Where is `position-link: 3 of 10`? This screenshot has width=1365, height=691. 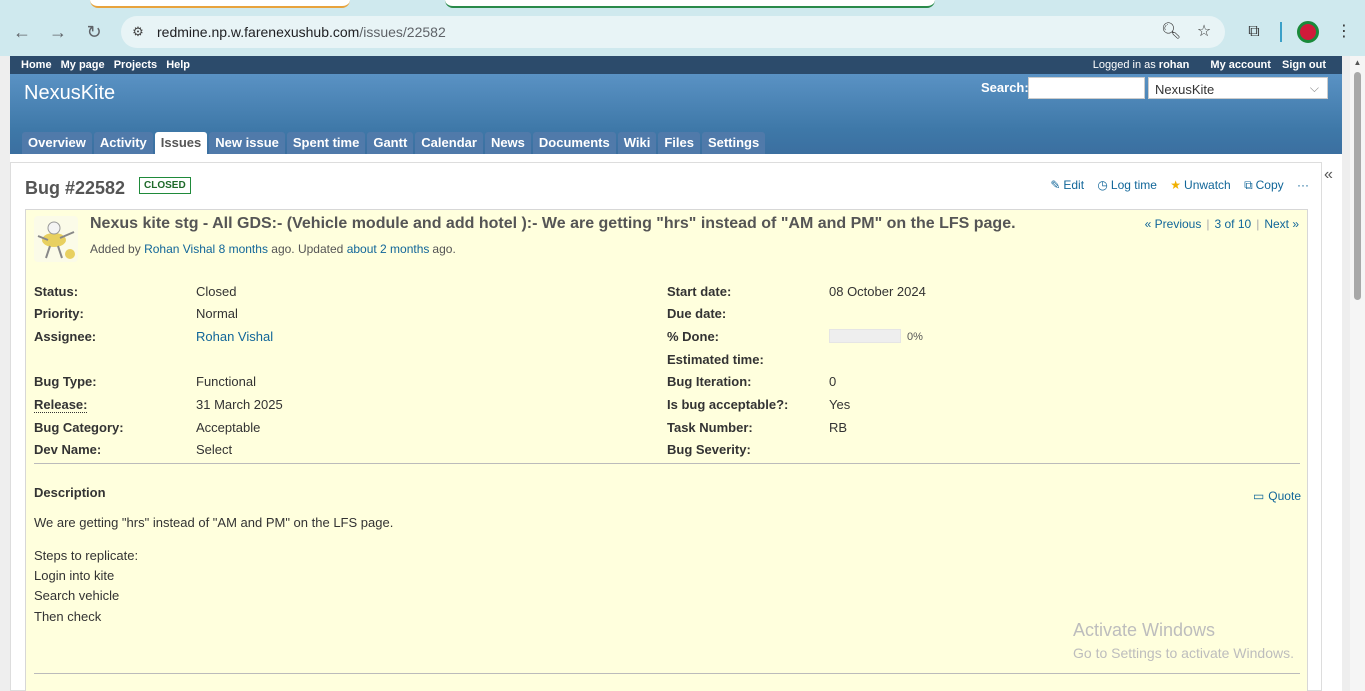 position-link: 3 of 10 is located at coordinates (1232, 224).